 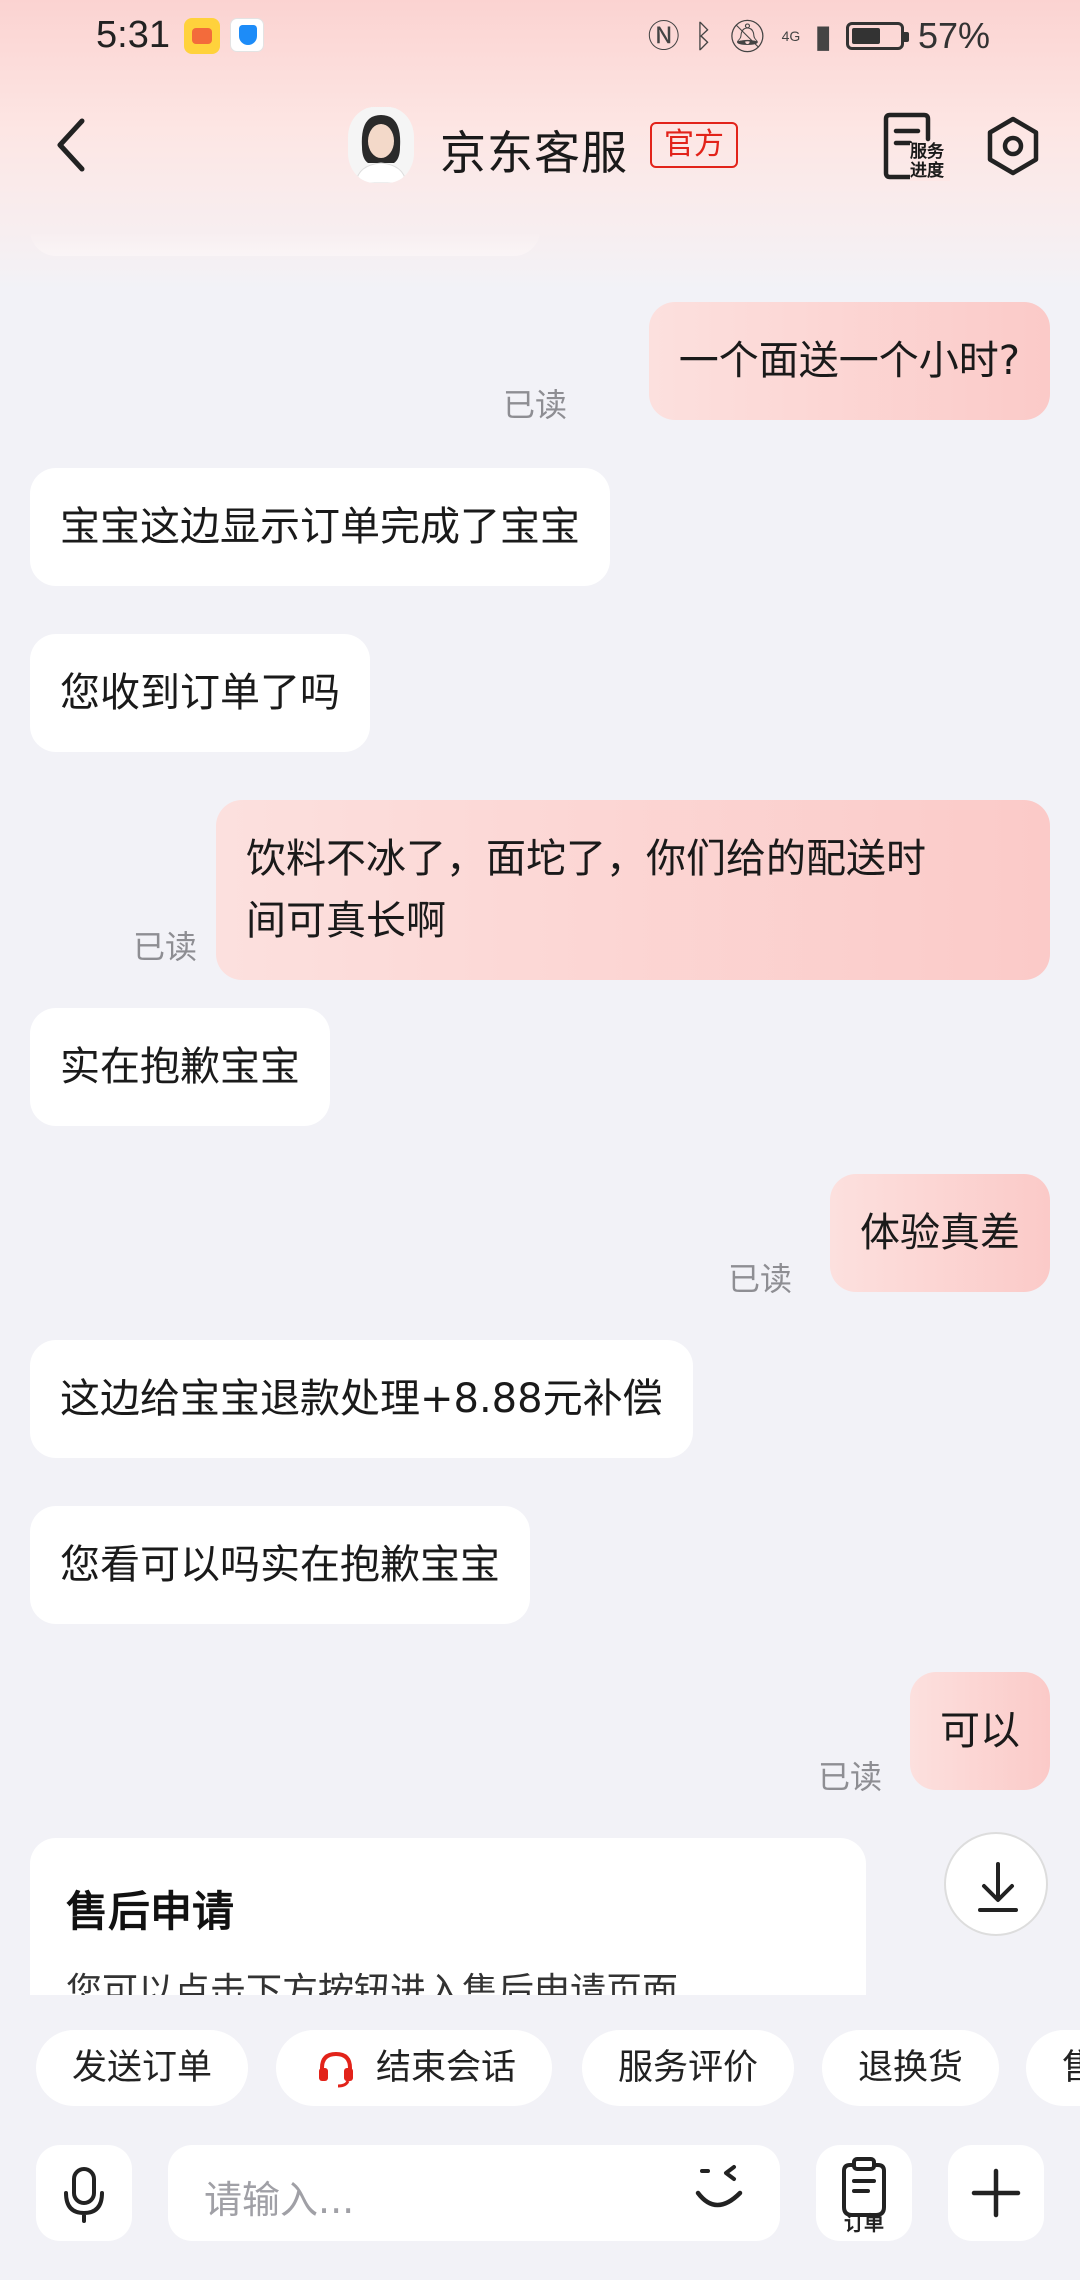 I want to click on back-button, so click(x=74, y=145).